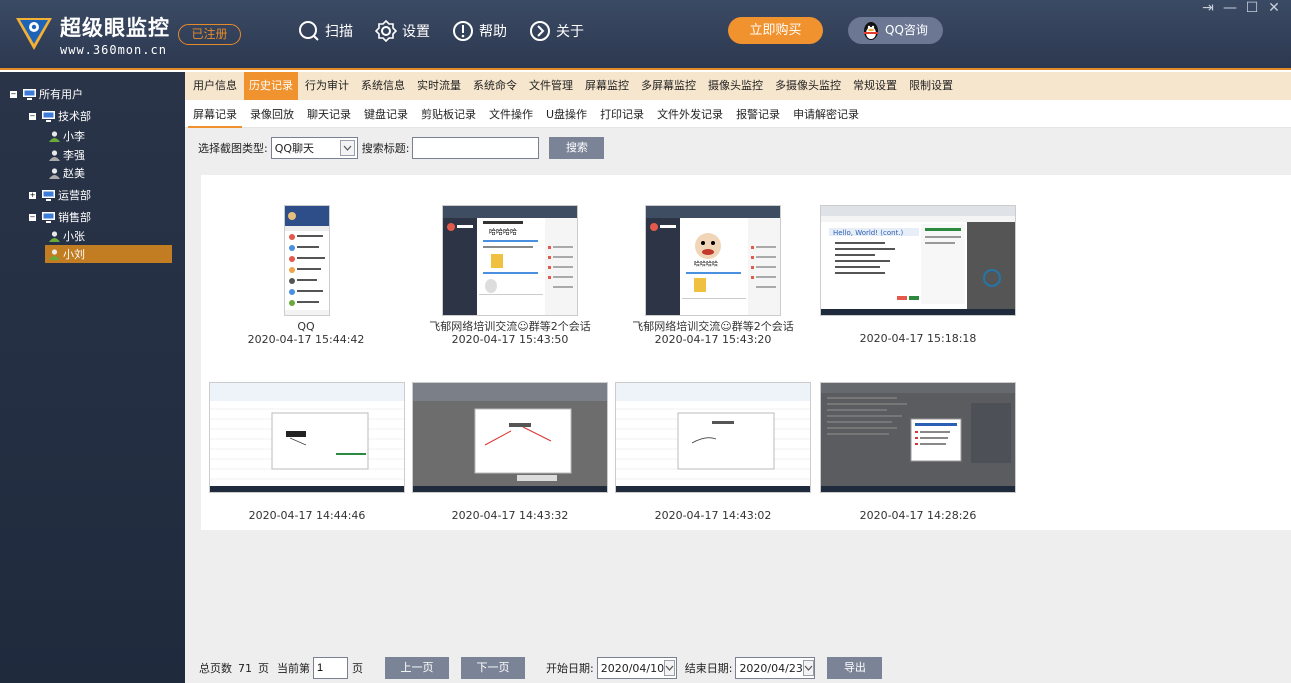  I want to click on tree-user: 李强, so click(66, 155).